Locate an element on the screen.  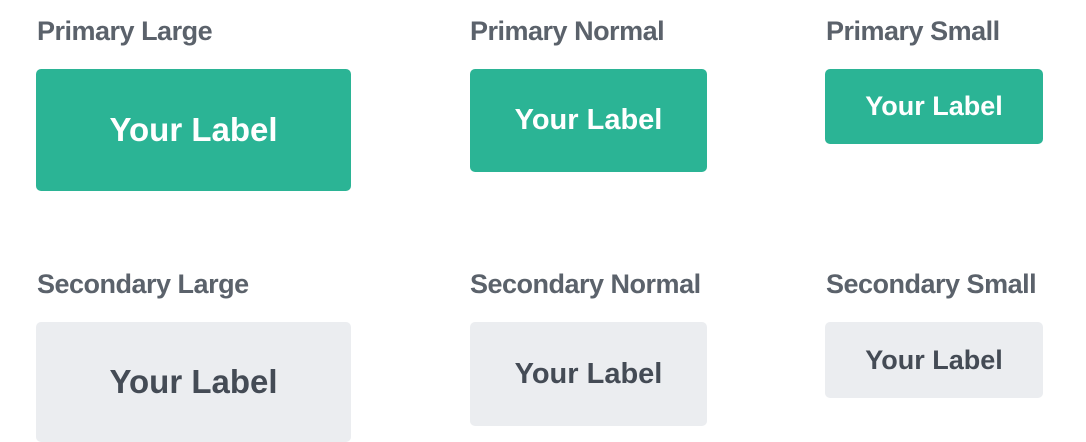
secondary-small-heading: Secondary Small is located at coordinates (931, 284).